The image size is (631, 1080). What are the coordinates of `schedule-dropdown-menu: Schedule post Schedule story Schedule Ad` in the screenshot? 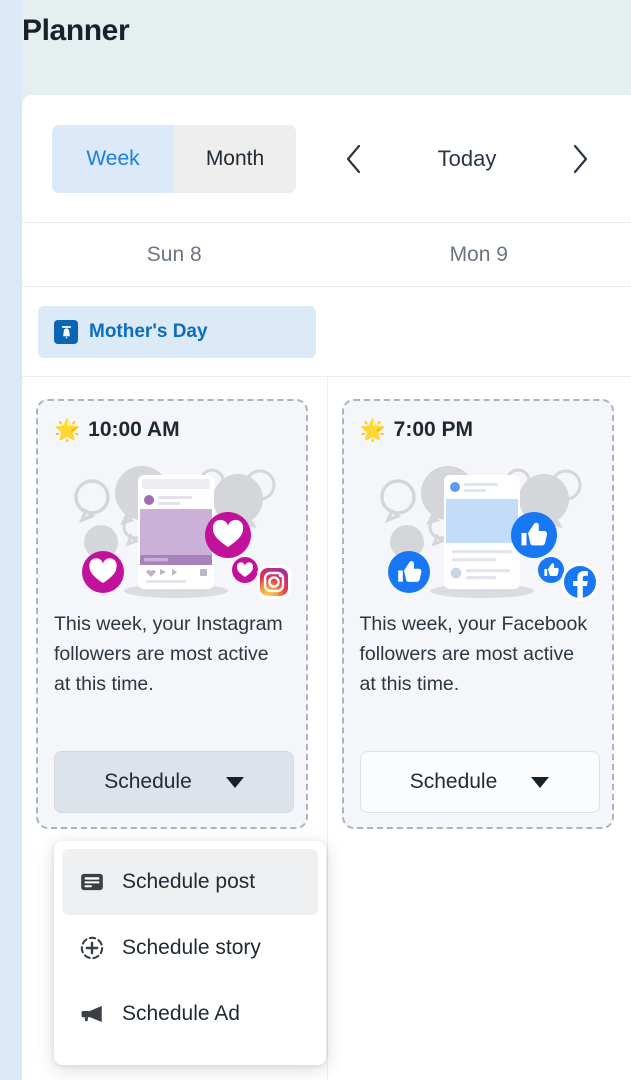 It's located at (190, 953).